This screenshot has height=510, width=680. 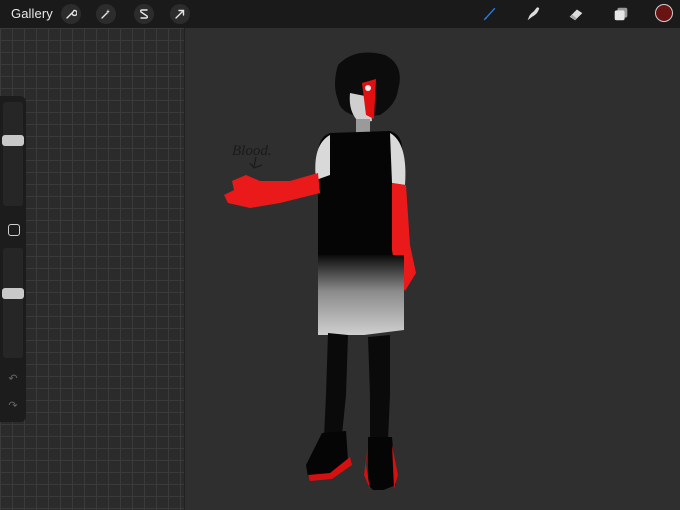 I want to click on figure-left-arm-blood, so click(x=272, y=190).